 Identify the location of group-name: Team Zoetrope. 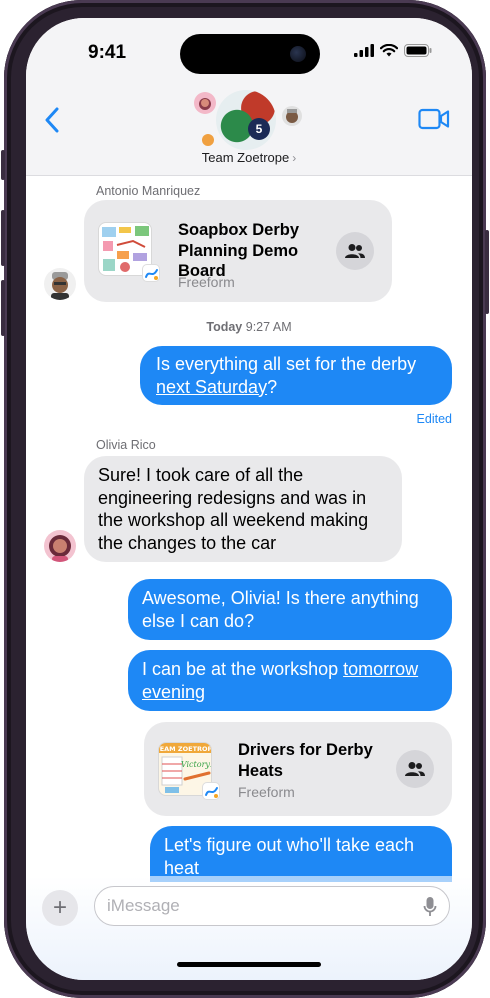
(245, 157).